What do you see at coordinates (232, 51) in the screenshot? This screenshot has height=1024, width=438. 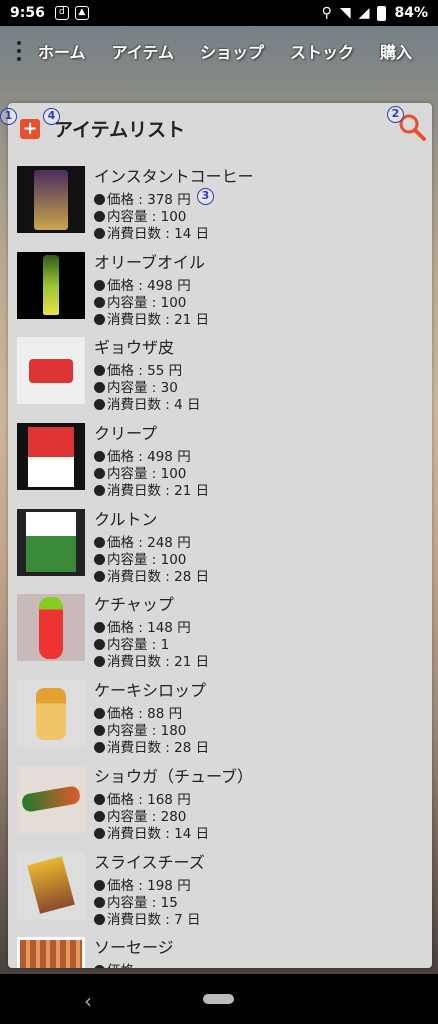 I see `tab-shop: ショップ` at bounding box center [232, 51].